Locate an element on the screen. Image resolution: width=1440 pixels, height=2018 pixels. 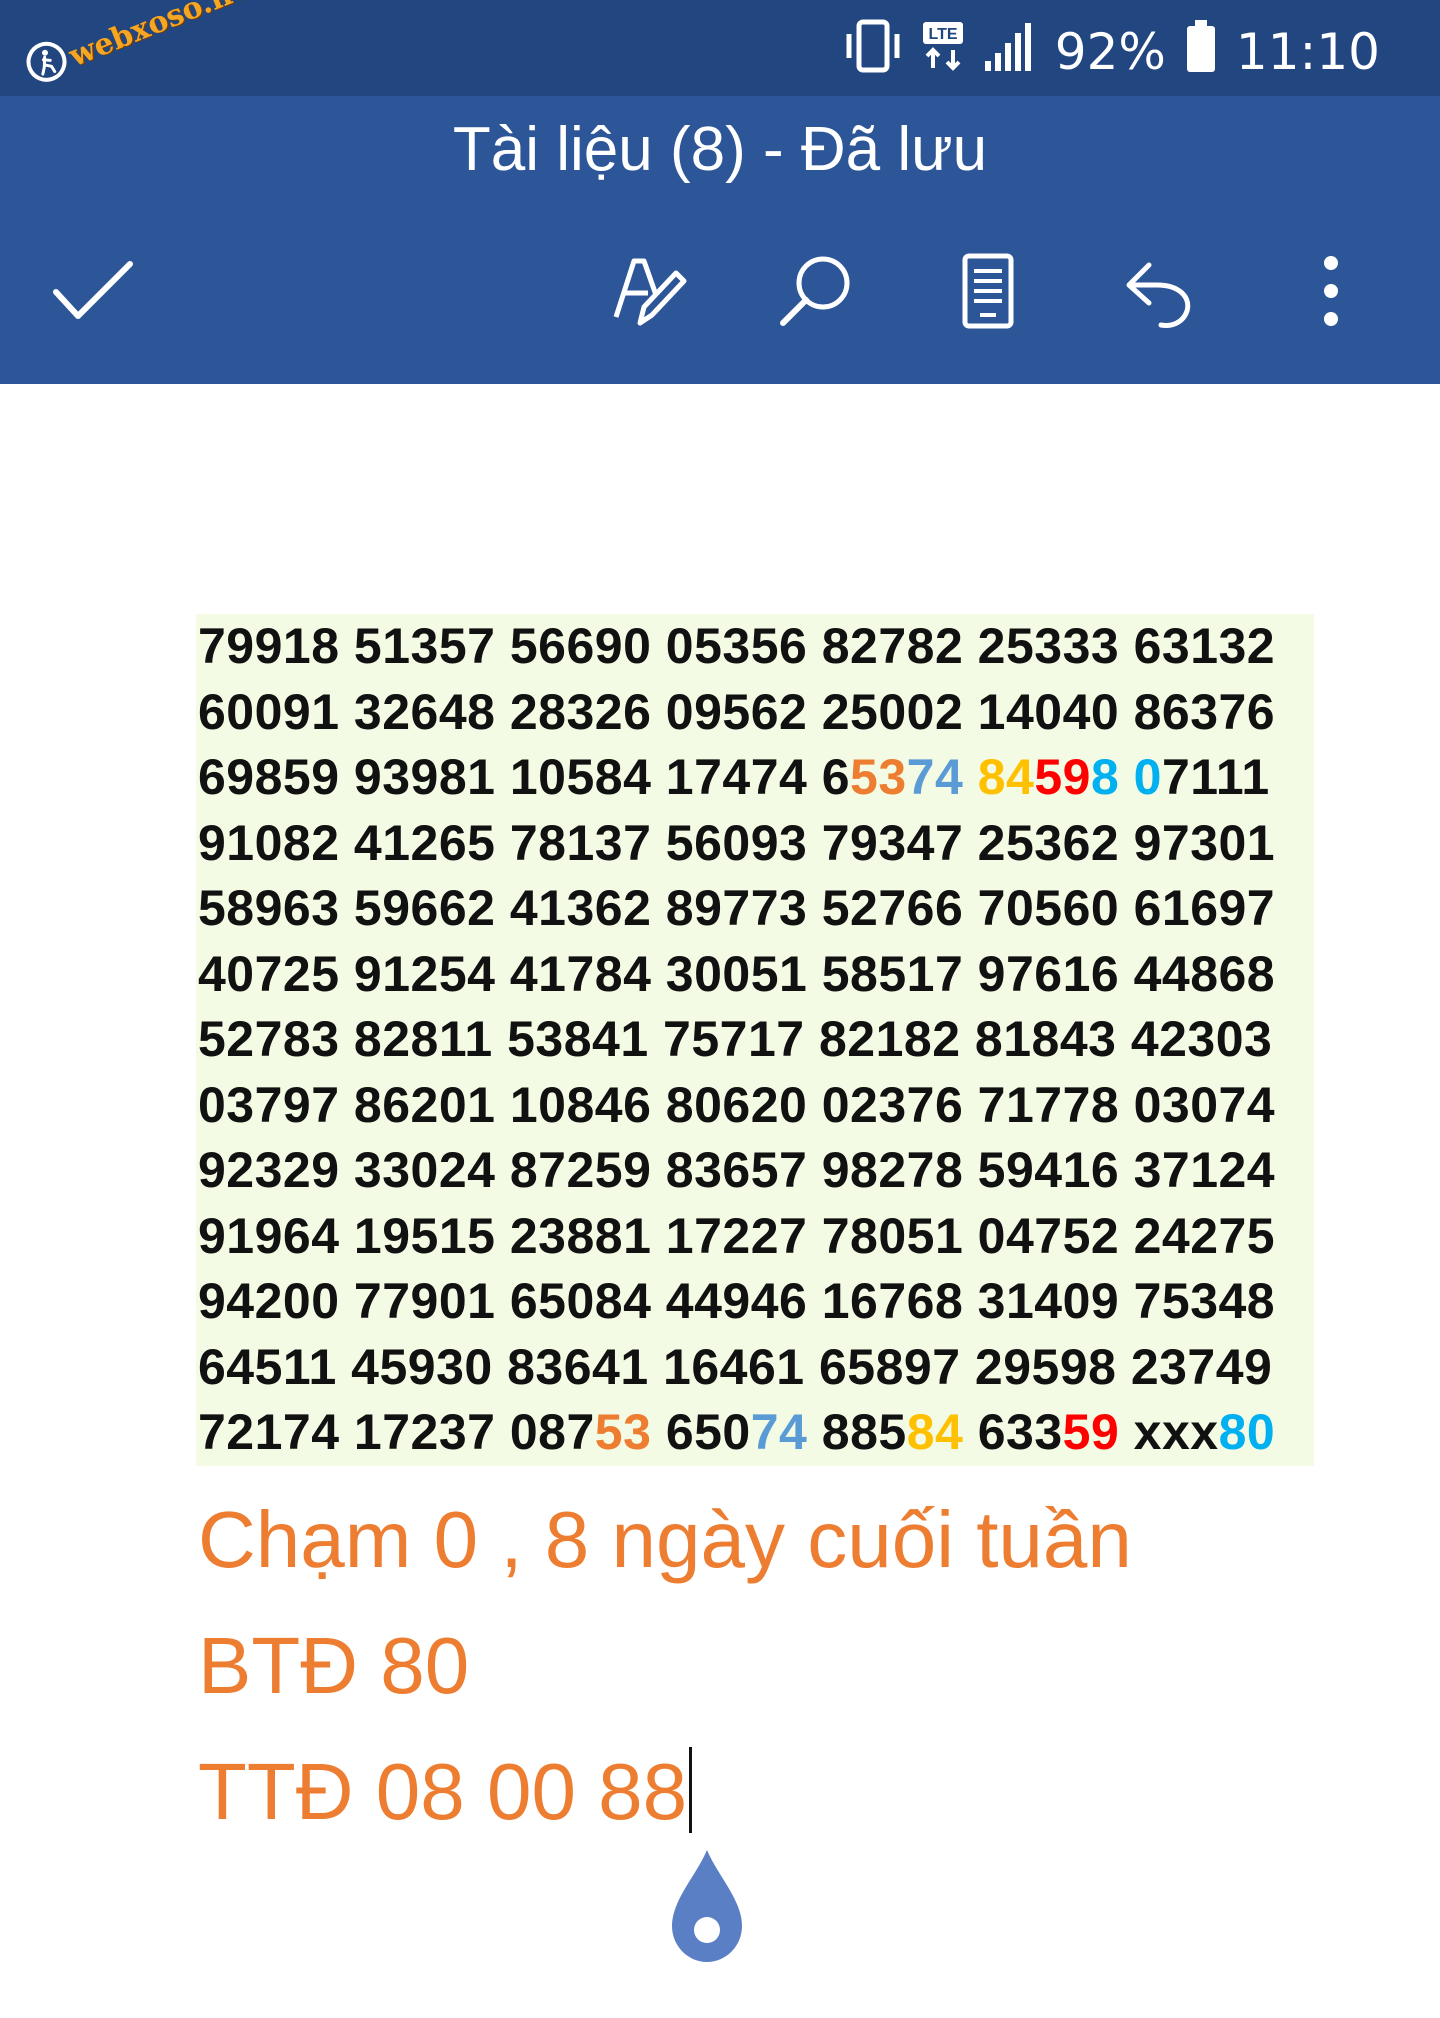
number-text: 72174 17237 087 is located at coordinates (396, 1432).